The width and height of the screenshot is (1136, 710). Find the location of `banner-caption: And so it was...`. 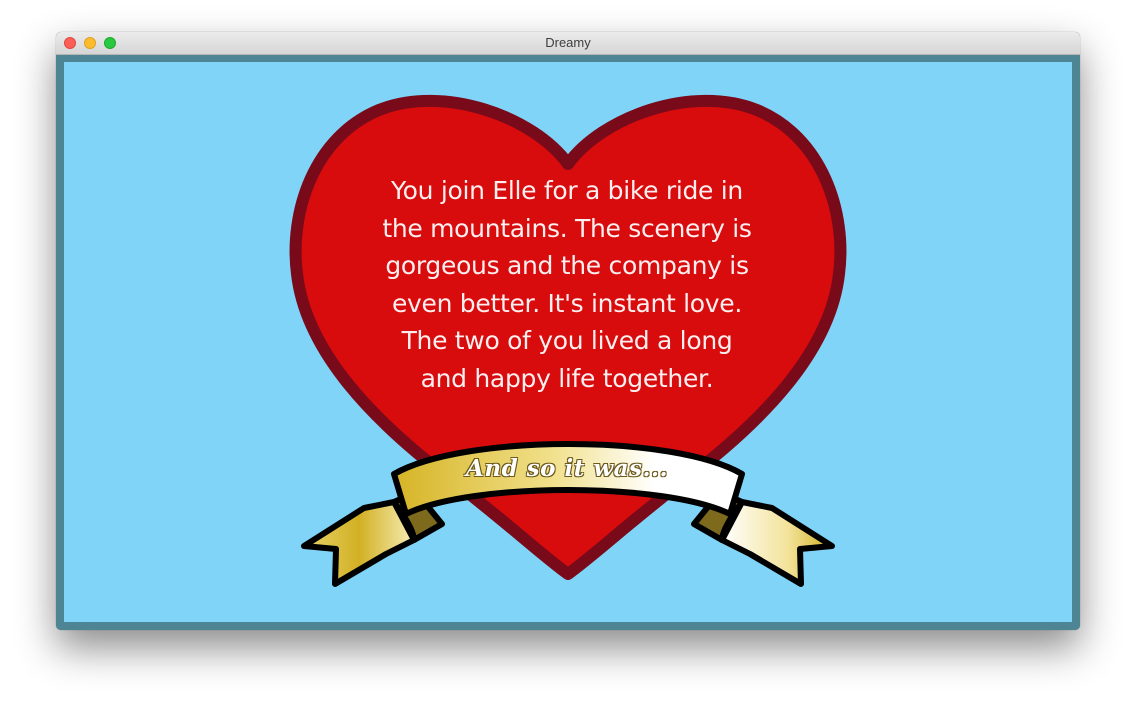

banner-caption: And so it was... is located at coordinates (567, 468).